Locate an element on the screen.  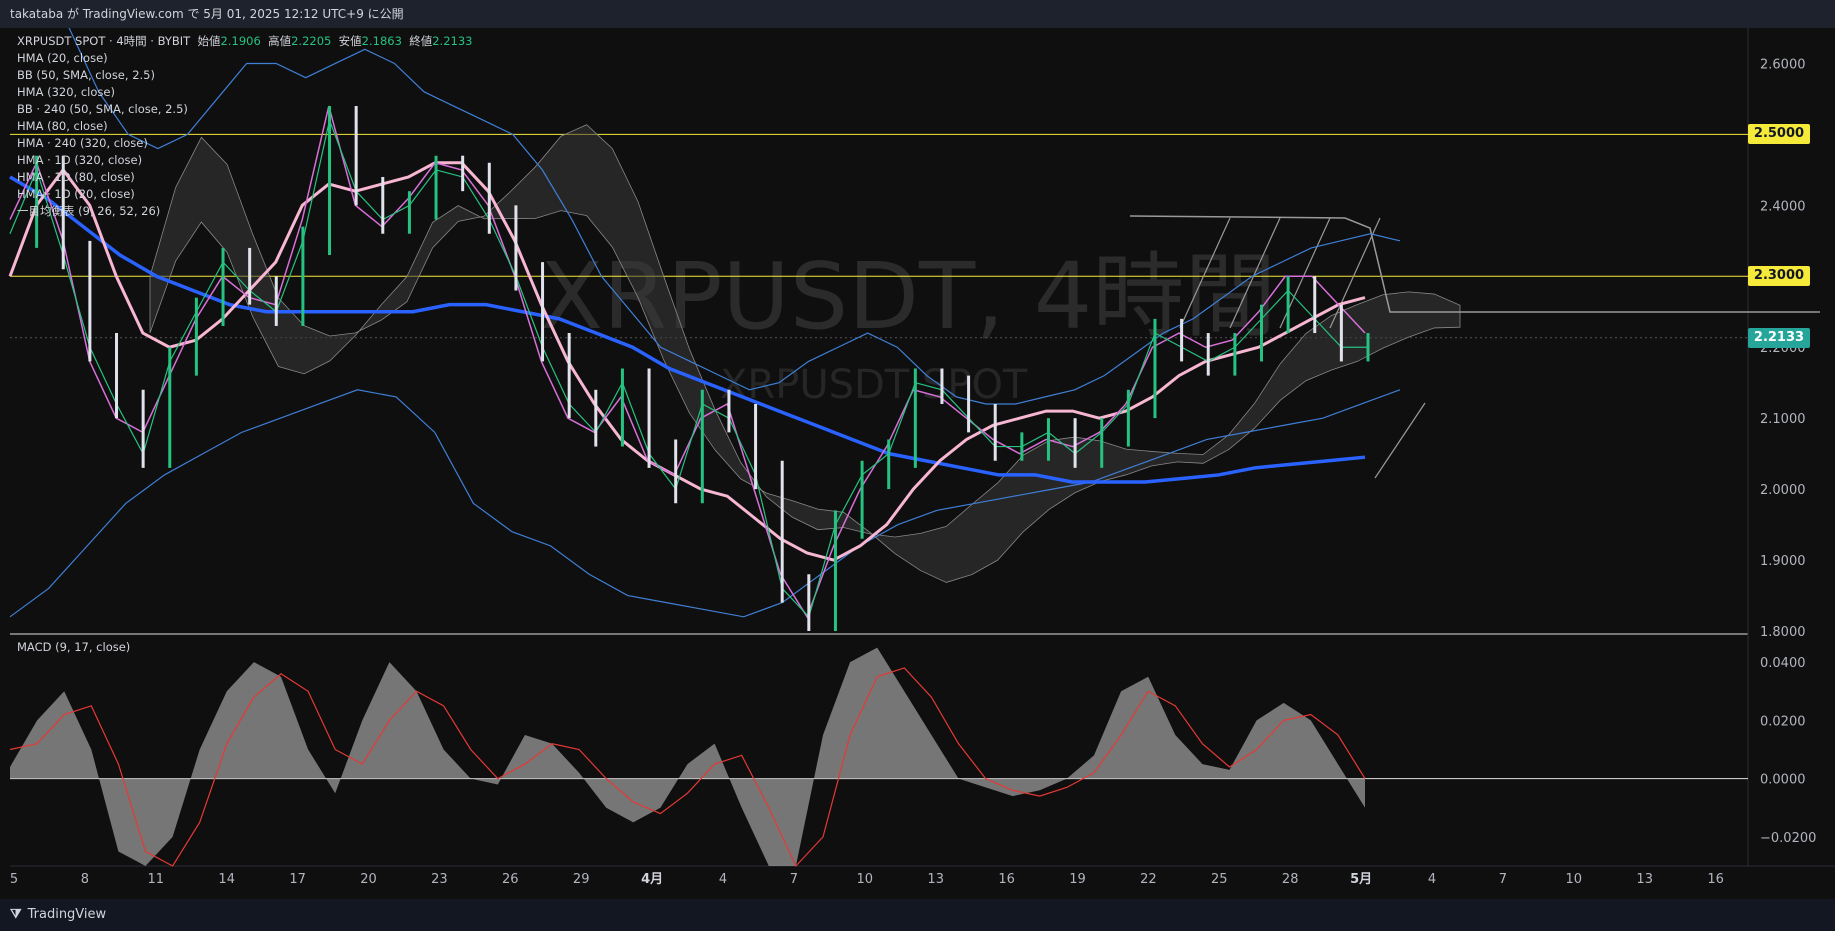
time-tick-16: 22 is located at coordinates (1148, 879).